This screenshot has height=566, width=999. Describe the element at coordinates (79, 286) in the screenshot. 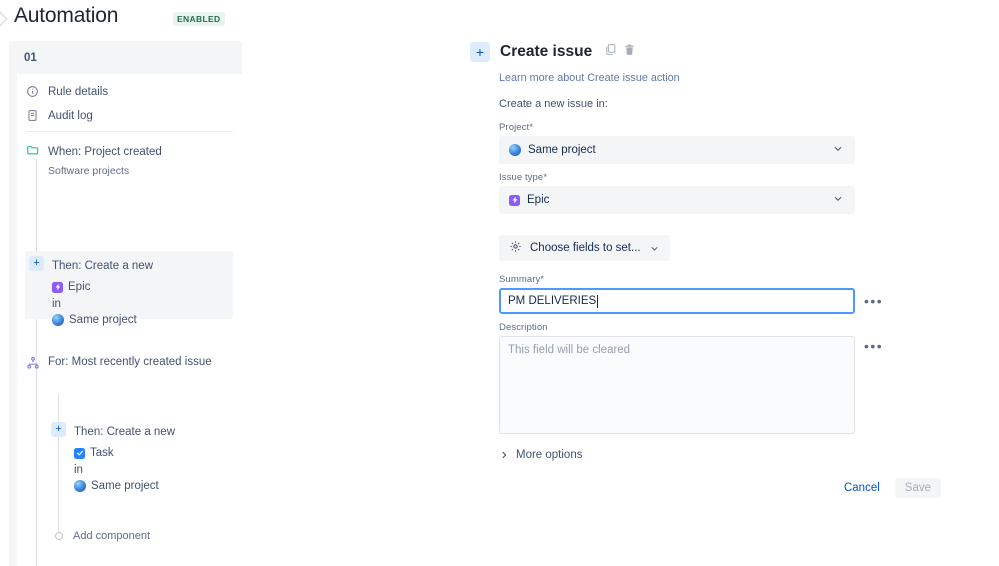

I see `issue-type-label: Epic` at that location.